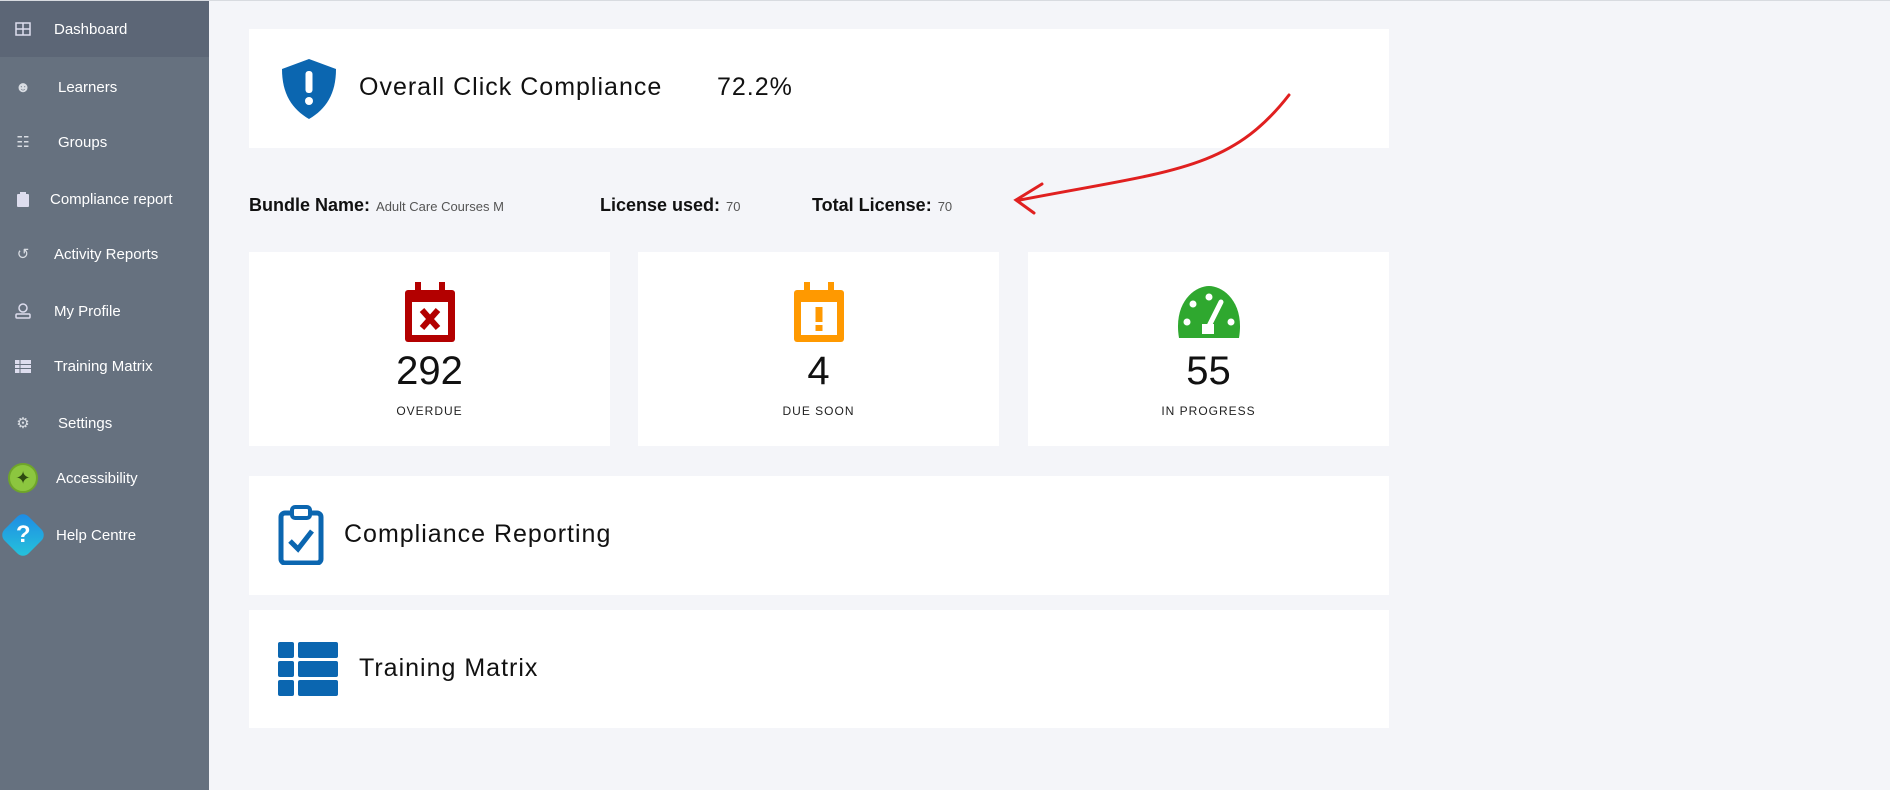  I want to click on stat-overdue: 292 OVERDUE, so click(429, 349).